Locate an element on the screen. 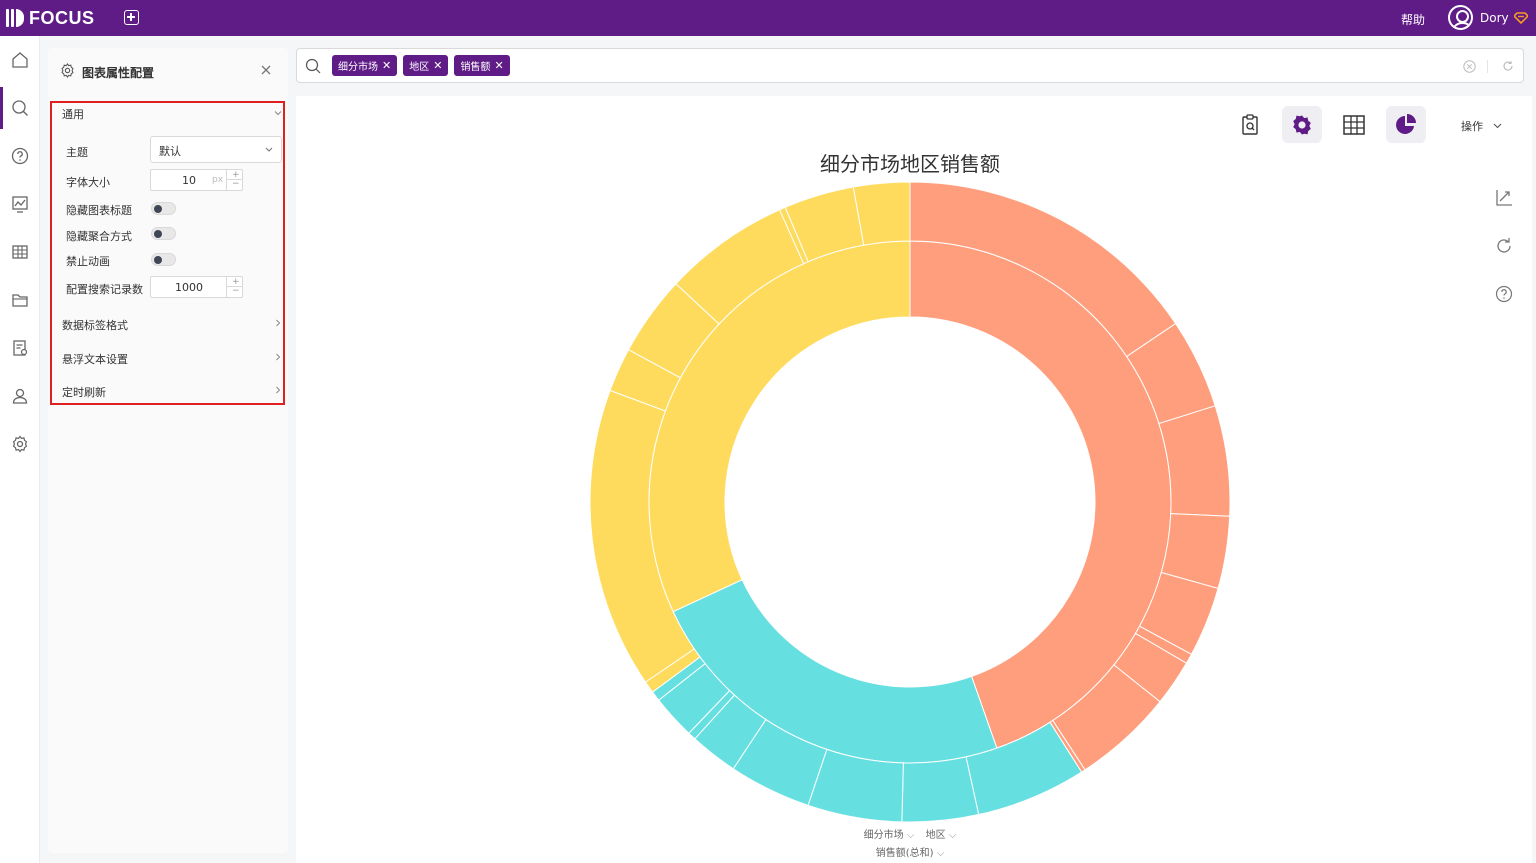 This screenshot has height=863, width=1536. nav-rail is located at coordinates (20, 449).